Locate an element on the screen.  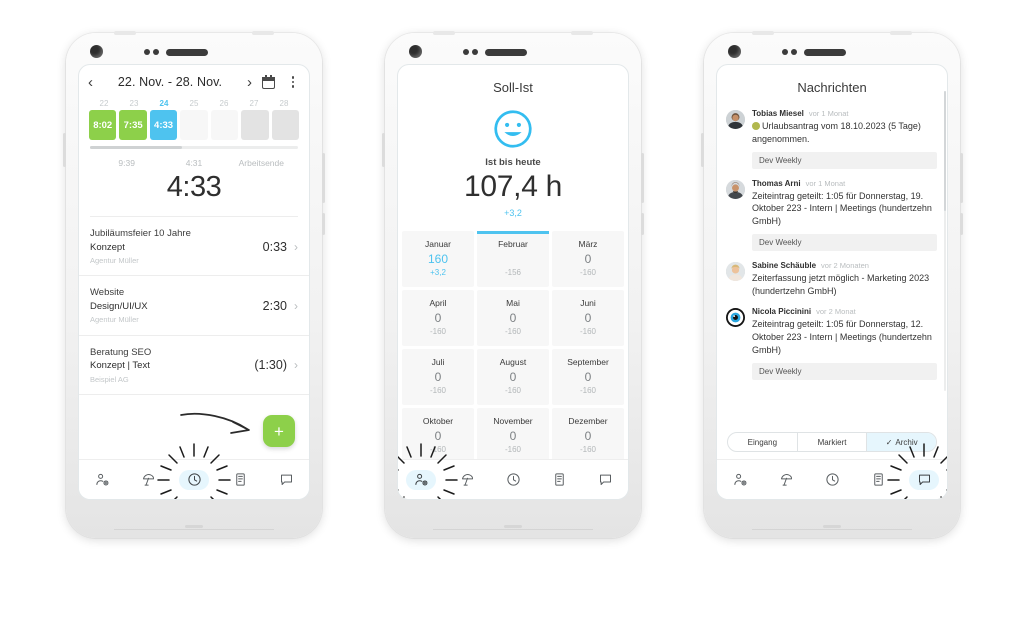
month-cell: August 0 -160 is located at coordinates (513, 377).